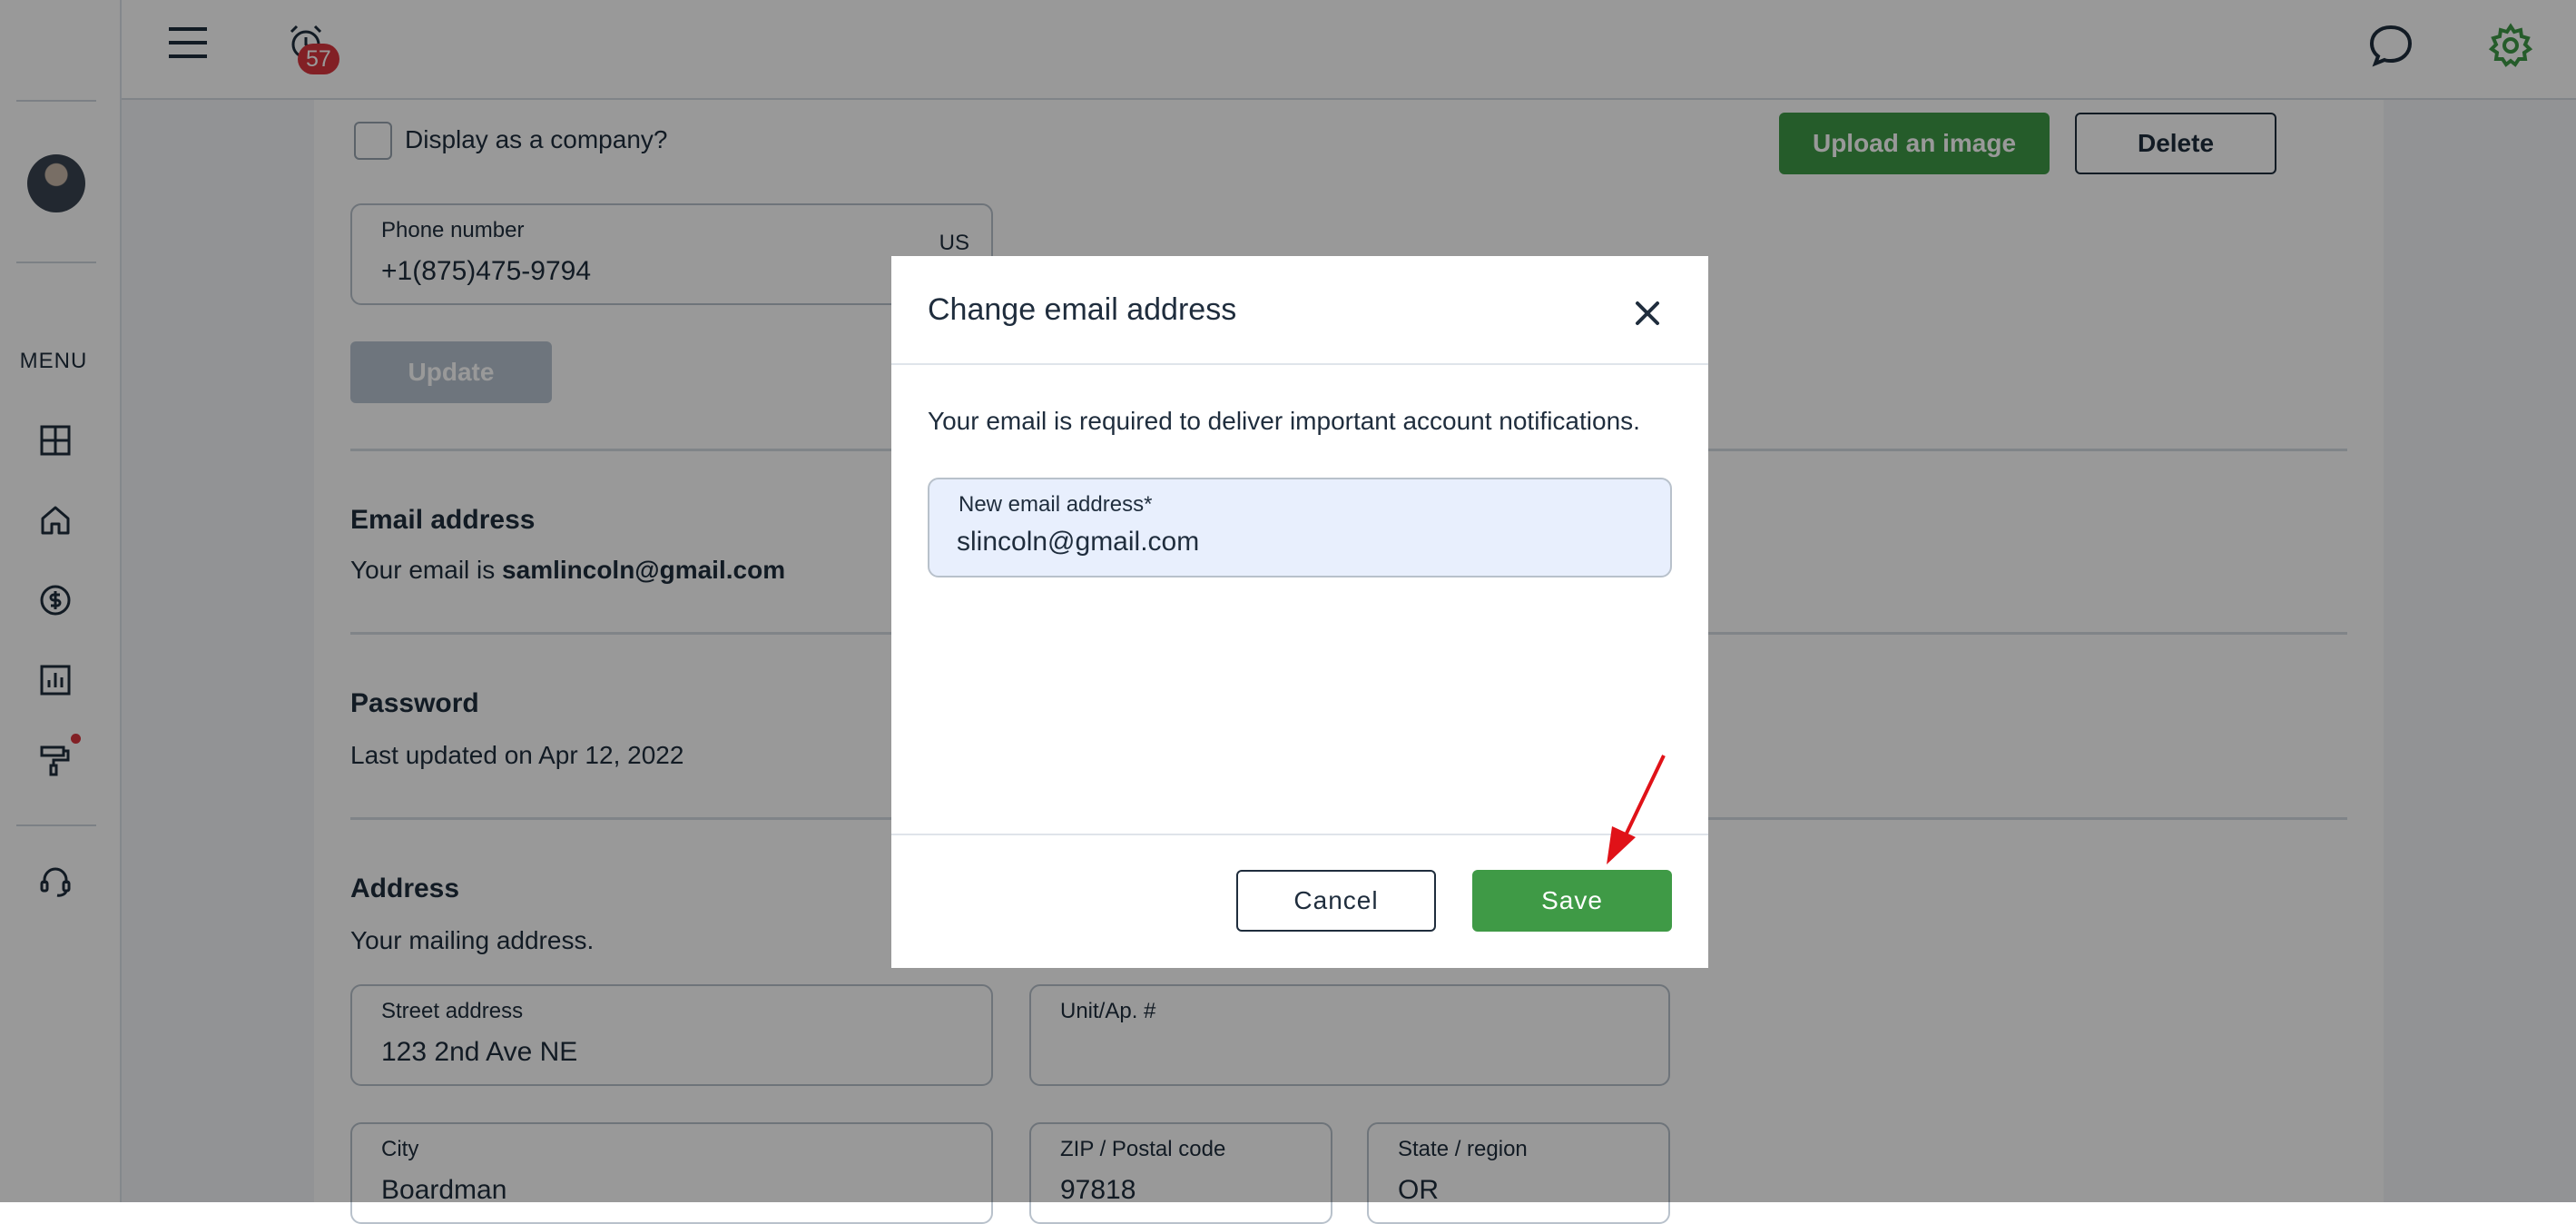 The height and width of the screenshot is (1224, 2576). What do you see at coordinates (1299, 835) in the screenshot?
I see `dialog-footer-divider` at bounding box center [1299, 835].